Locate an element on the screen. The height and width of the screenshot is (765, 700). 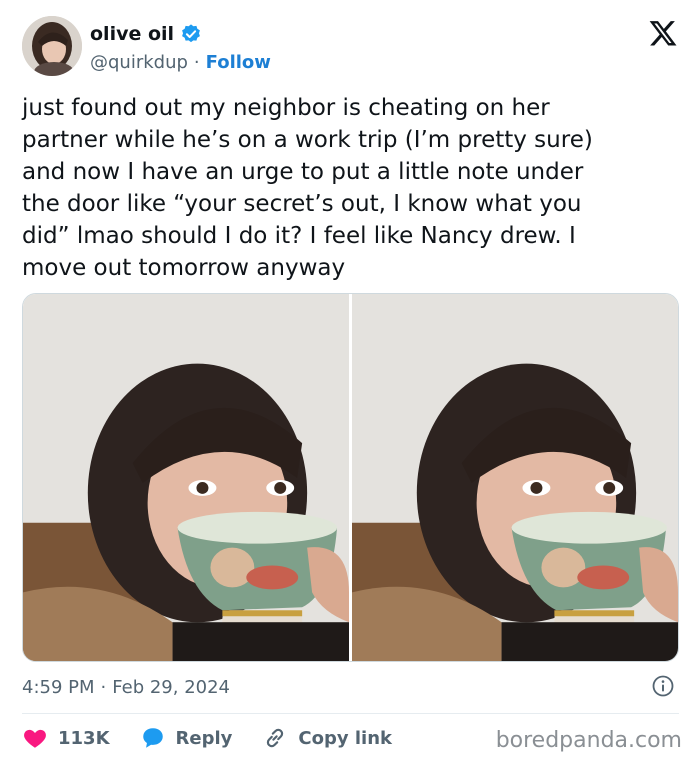
like-button: 113K is located at coordinates (66, 738).